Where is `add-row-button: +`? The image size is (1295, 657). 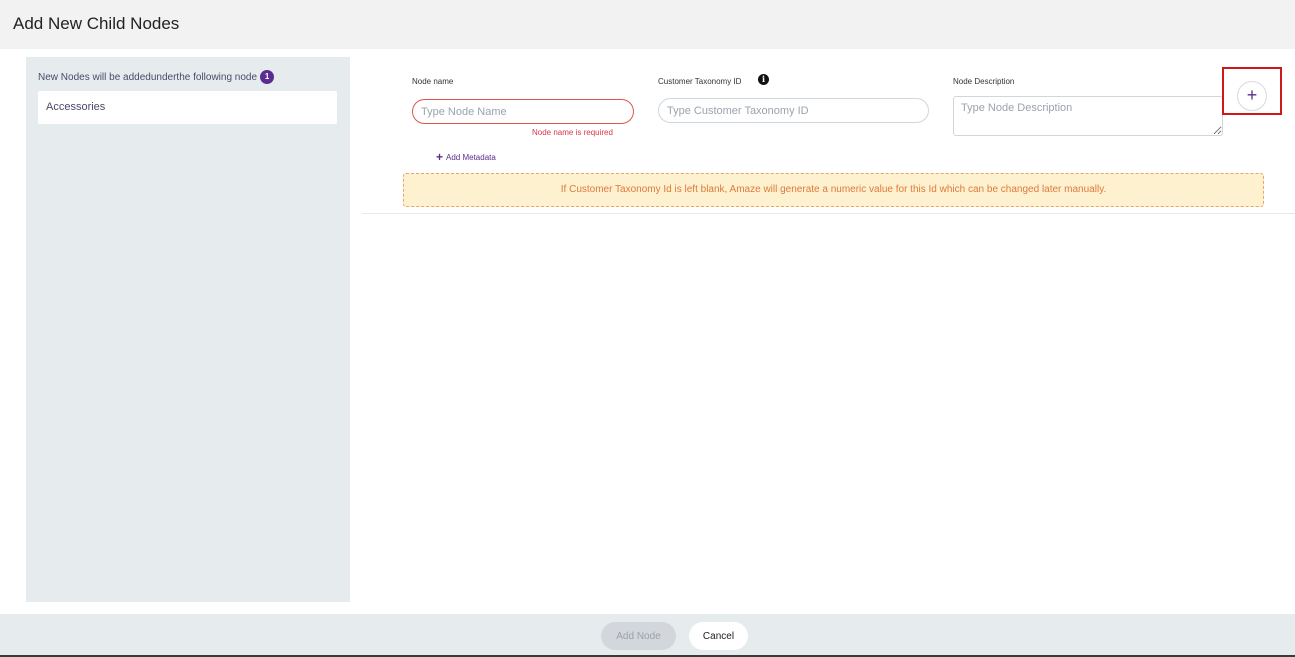 add-row-button: + is located at coordinates (1252, 96).